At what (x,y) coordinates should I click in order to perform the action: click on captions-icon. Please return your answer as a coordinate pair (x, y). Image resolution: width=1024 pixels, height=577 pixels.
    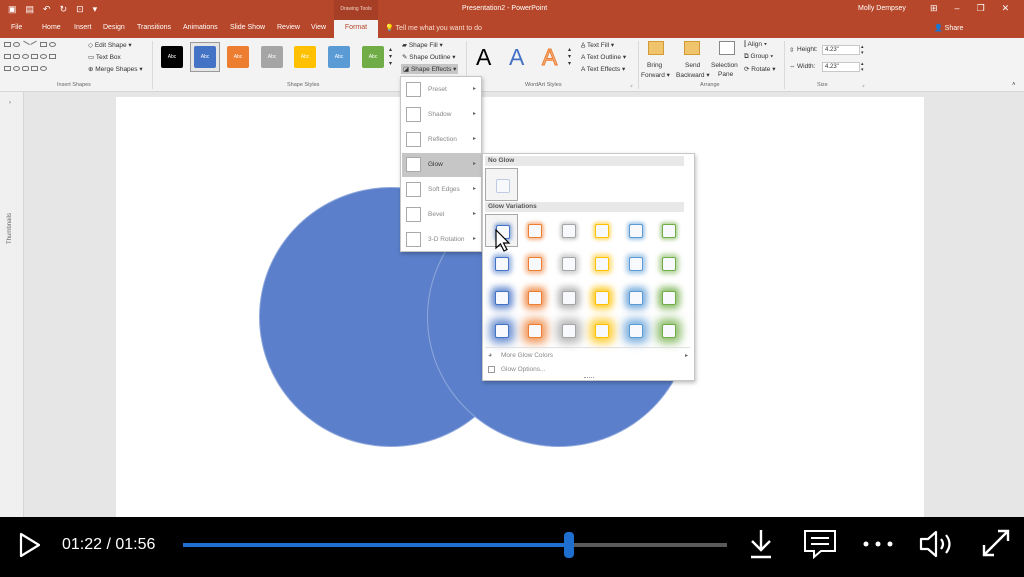
    Looking at the image, I should click on (820, 544).